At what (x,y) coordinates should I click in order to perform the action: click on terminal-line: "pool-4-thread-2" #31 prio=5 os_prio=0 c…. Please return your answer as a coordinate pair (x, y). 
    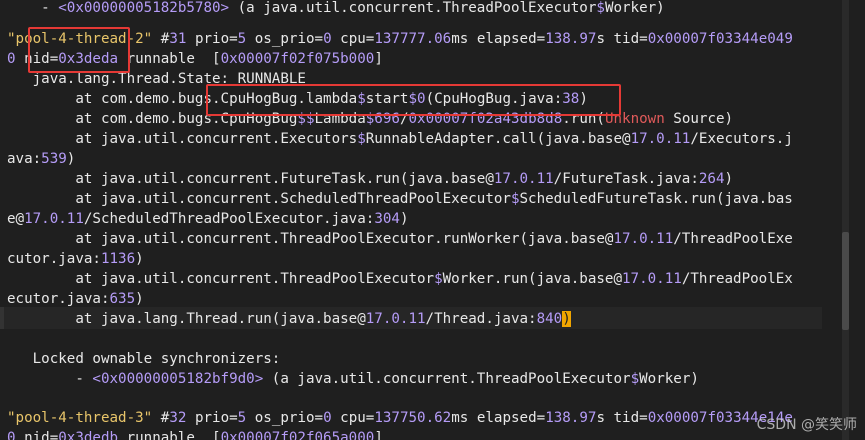
    Looking at the image, I should click on (400, 39).